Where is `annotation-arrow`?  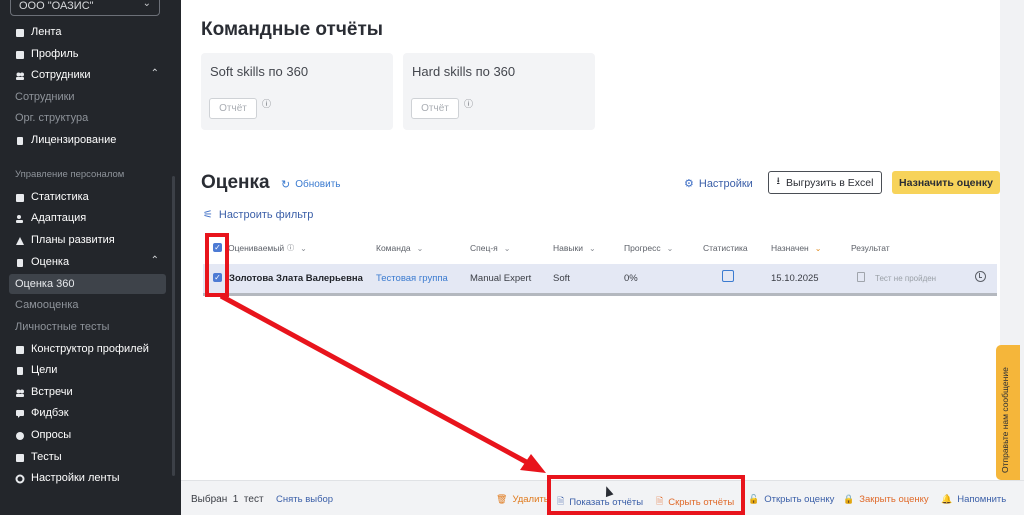
annotation-arrow is located at coordinates (382, 383).